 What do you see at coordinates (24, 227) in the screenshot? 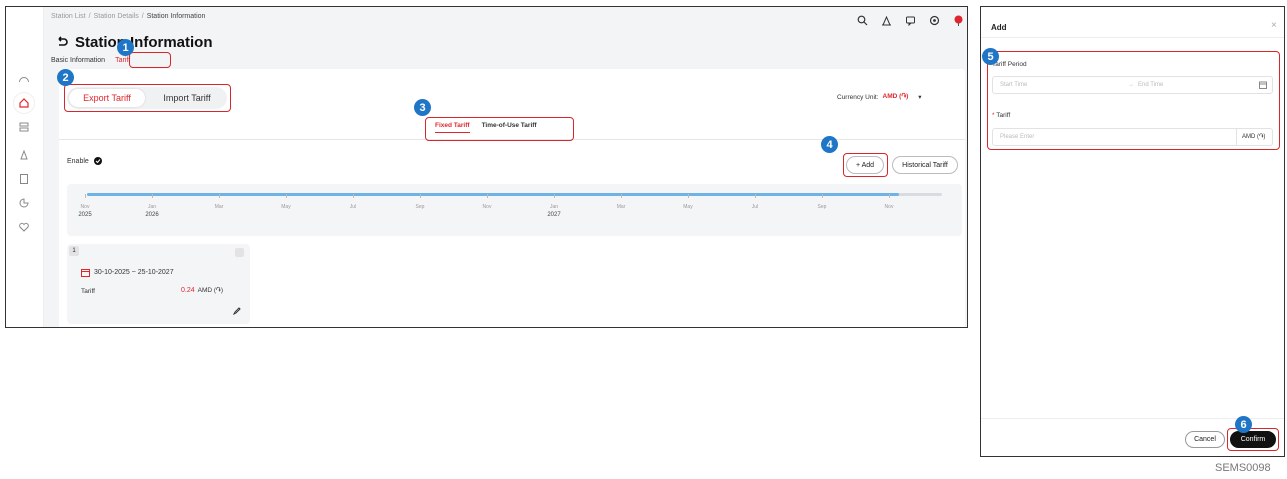
I see `heart-icon` at bounding box center [24, 227].